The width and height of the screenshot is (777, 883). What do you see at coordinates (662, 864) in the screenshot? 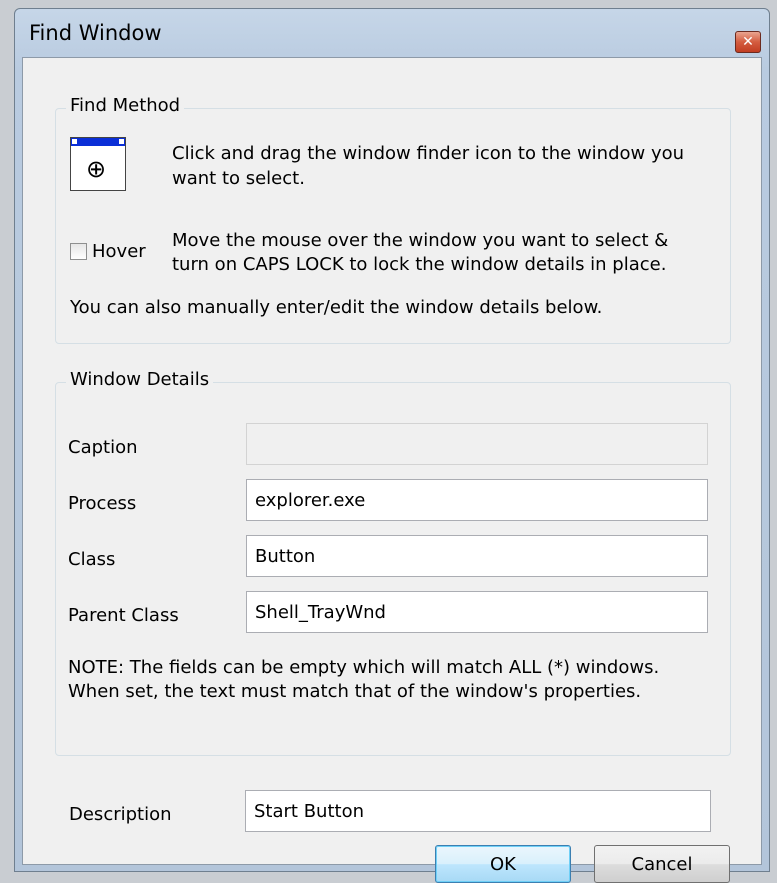
I see `cancel-button: Cancel` at bounding box center [662, 864].